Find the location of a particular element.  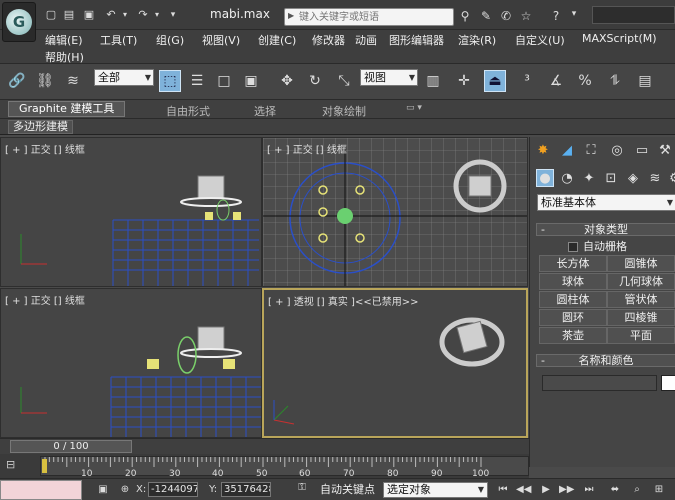

go-to-start-icon: ⏮ is located at coordinates (503, 490).